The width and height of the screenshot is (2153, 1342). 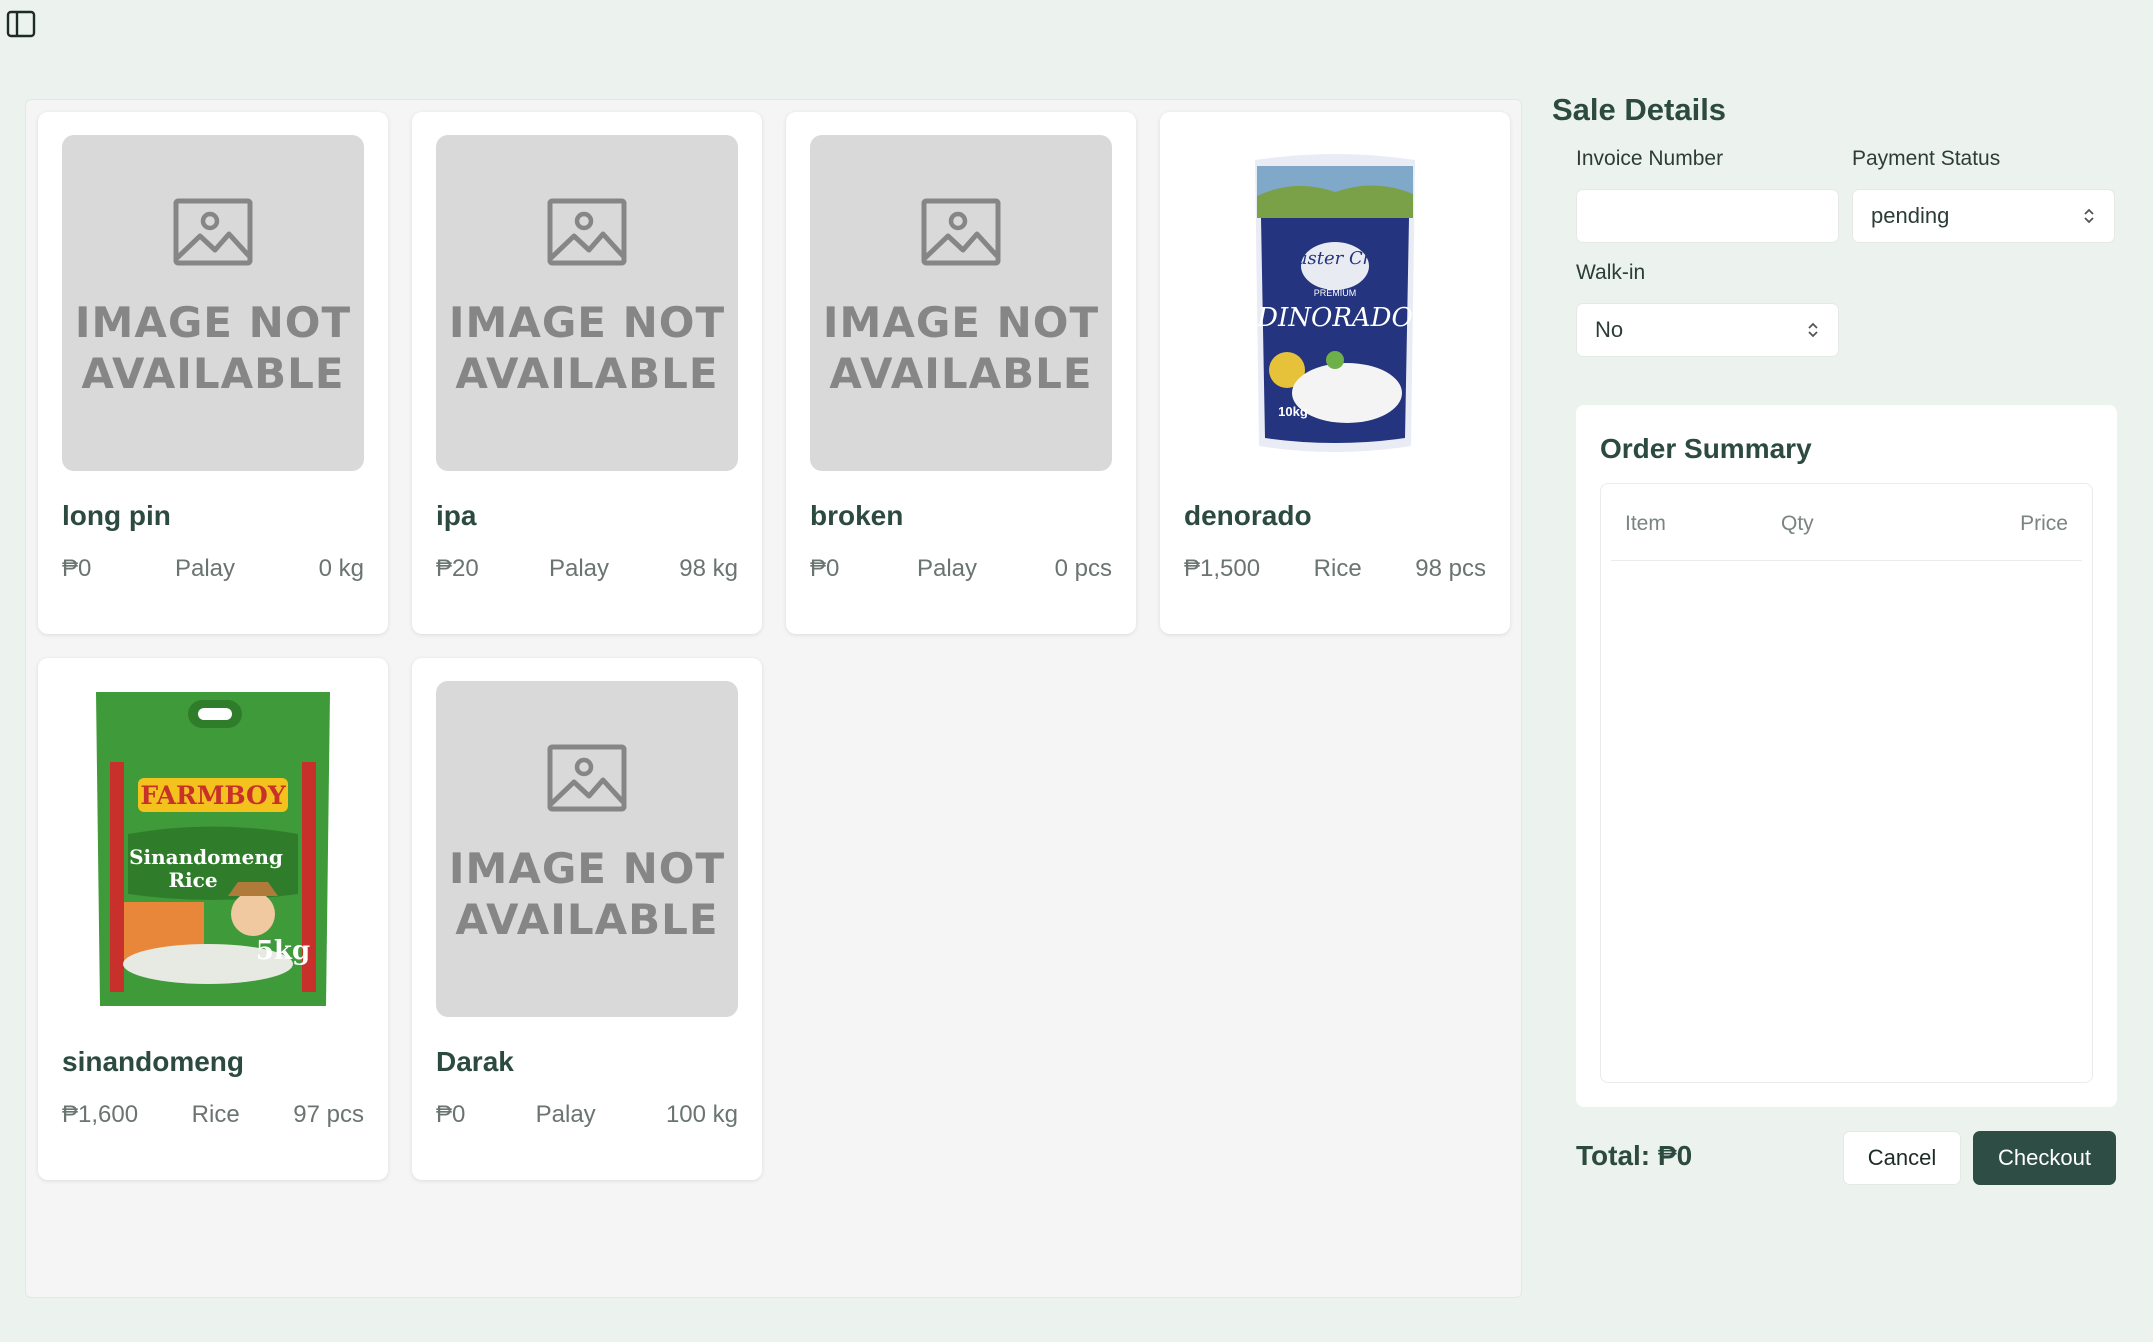 I want to click on product-card: IMAGE NOT AVAILABLE ipa ₱20 Palay 98 kg, so click(x=587, y=373).